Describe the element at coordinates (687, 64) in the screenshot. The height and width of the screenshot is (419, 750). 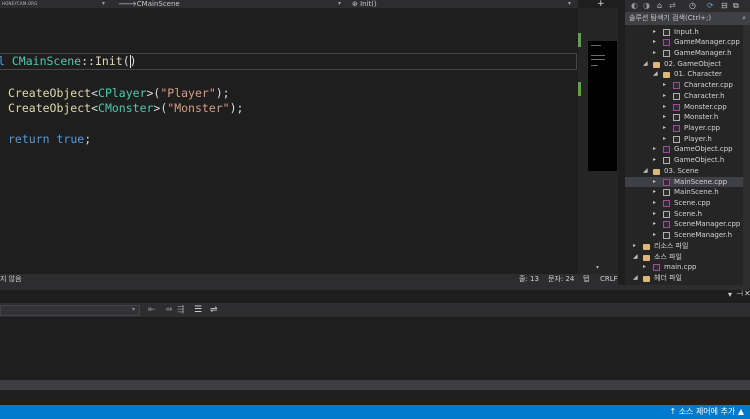
I see `tree-folder: ◢ 02. GameObject` at that location.